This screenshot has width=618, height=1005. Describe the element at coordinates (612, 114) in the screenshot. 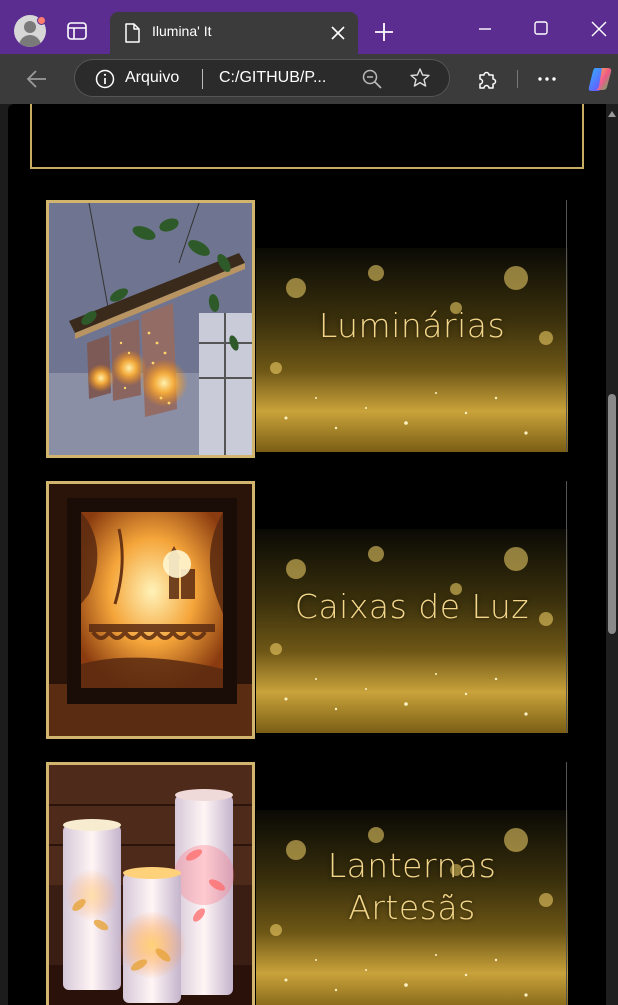

I see `scroll-up-arrow-icon` at that location.